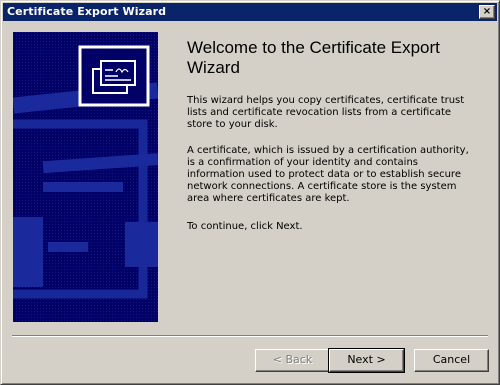  I want to click on wizard-heading: Welcome to the Certificate Export Wizard, so click(313, 57).